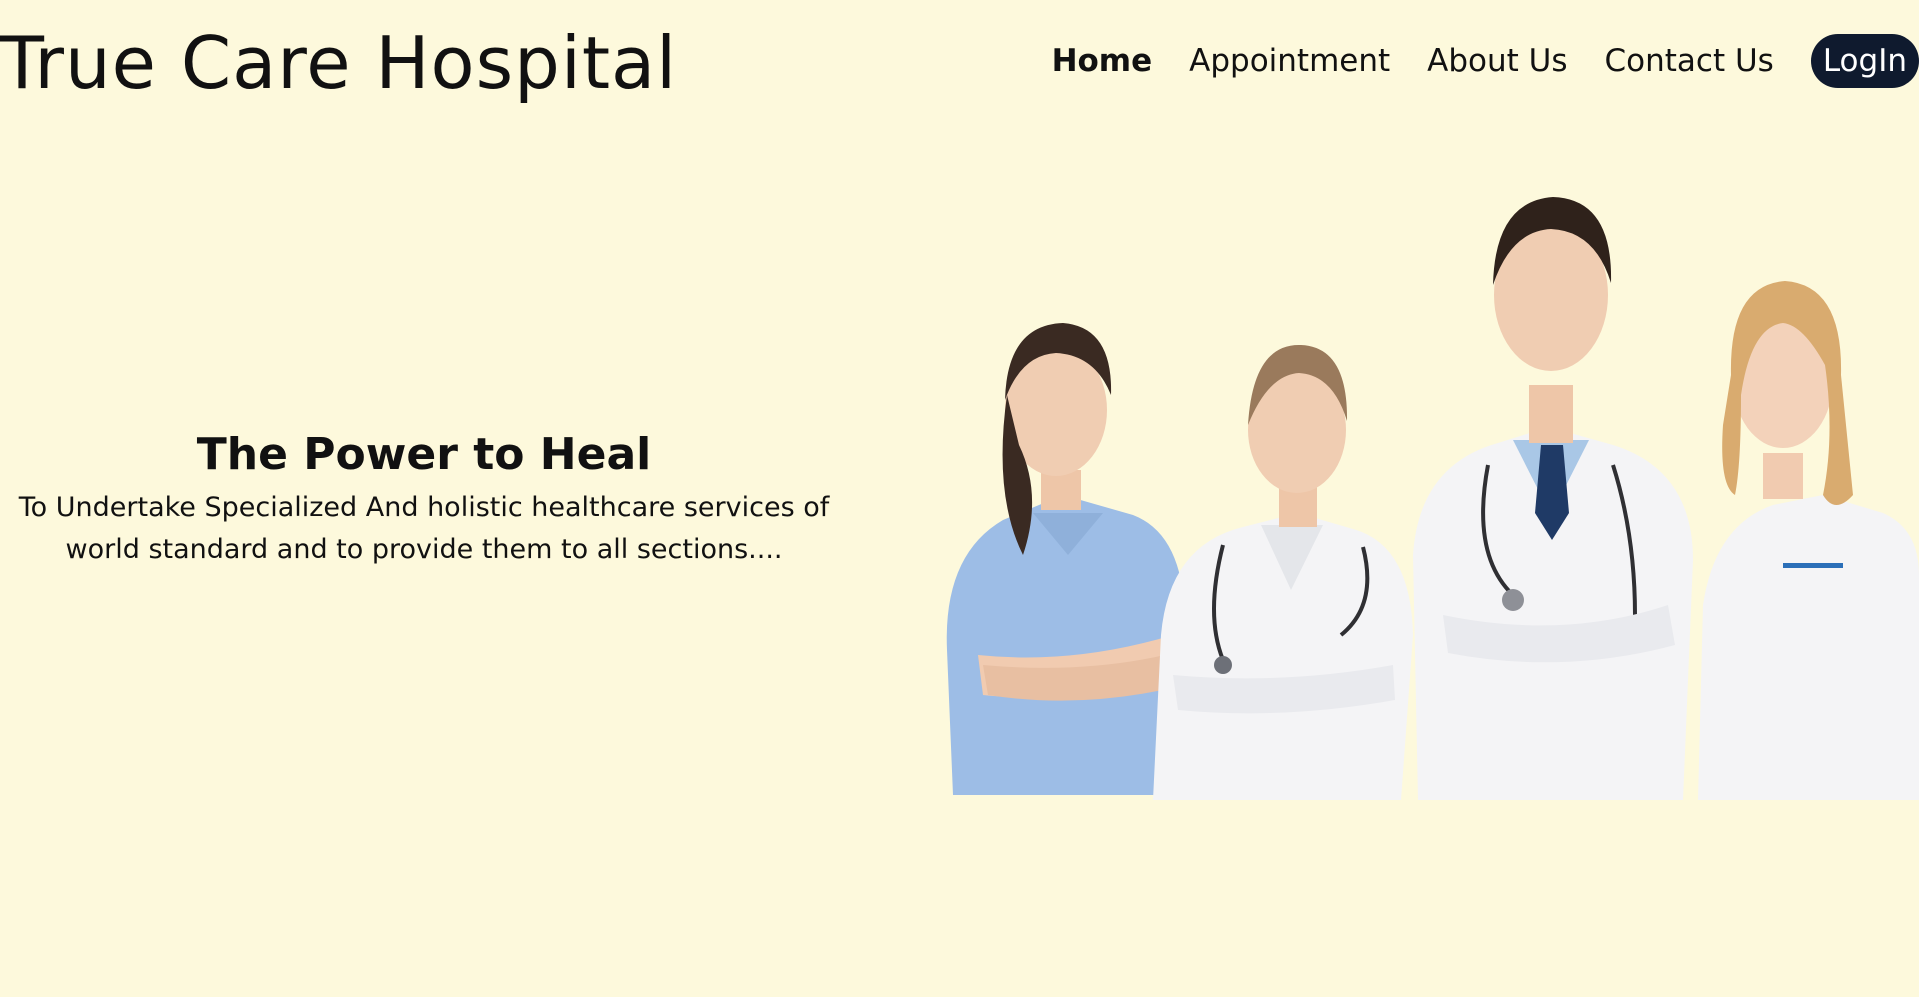 The height and width of the screenshot is (997, 1919). Describe the element at coordinates (1689, 61) in the screenshot. I see `nav-contact-link: Contact Us` at that location.